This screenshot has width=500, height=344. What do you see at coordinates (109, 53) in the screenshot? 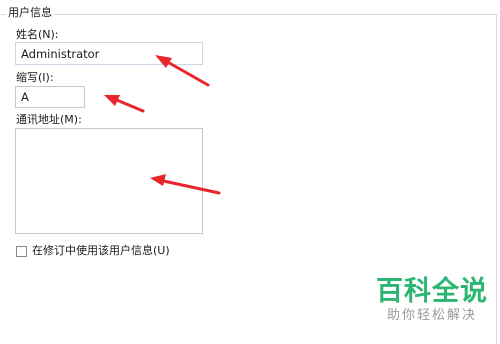
I see `name-input` at bounding box center [109, 53].